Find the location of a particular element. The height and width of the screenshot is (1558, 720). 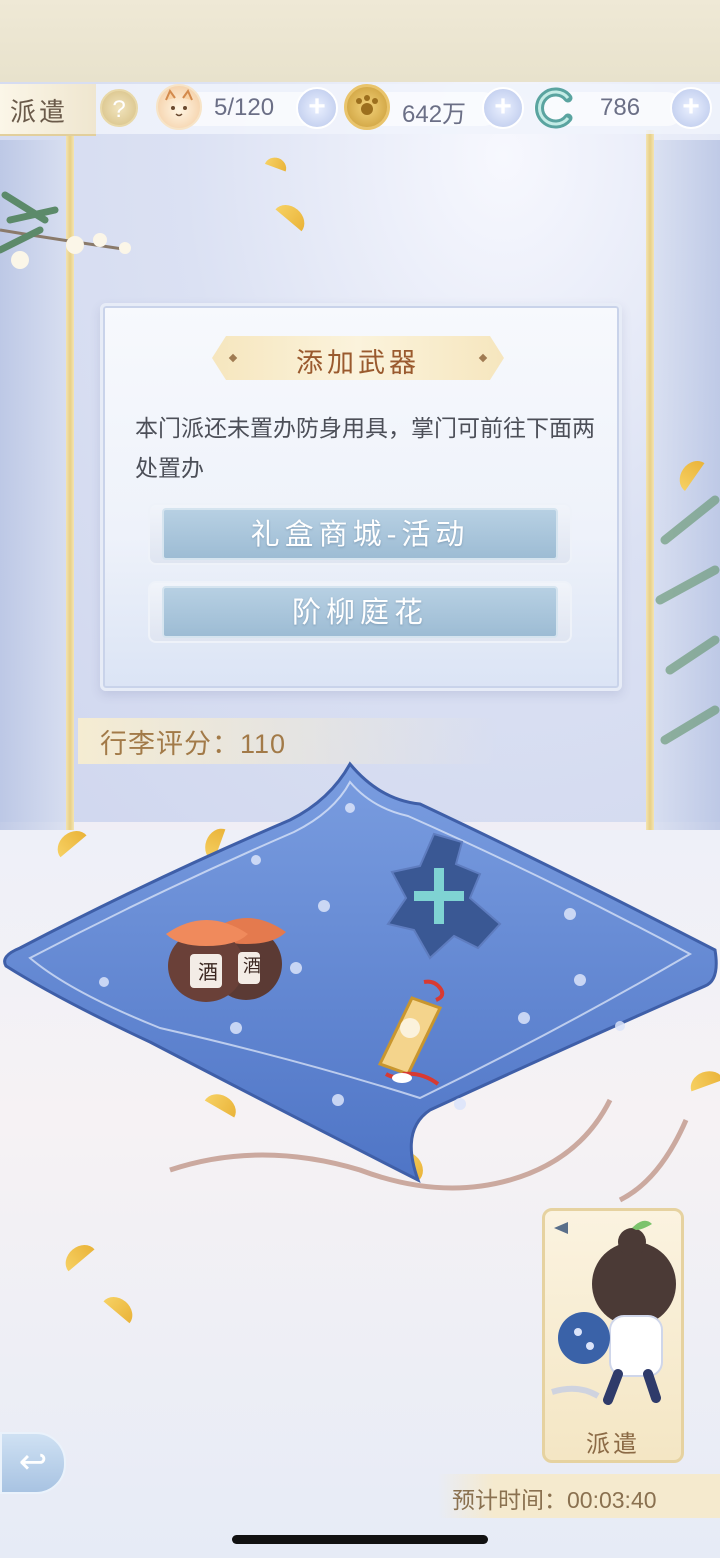

home-indicator is located at coordinates (360, 1539).